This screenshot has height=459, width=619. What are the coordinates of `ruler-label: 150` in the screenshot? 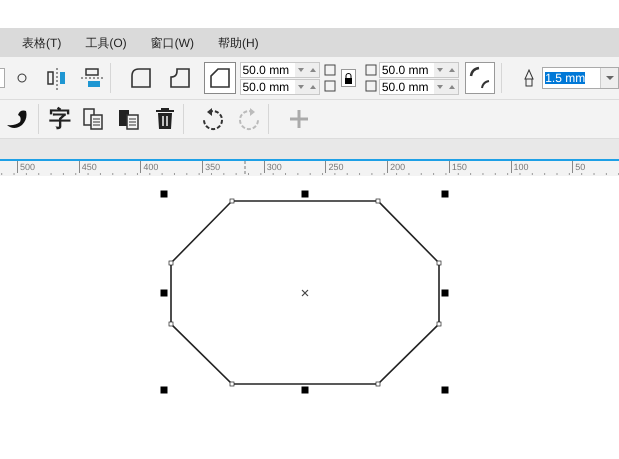 It's located at (479, 167).